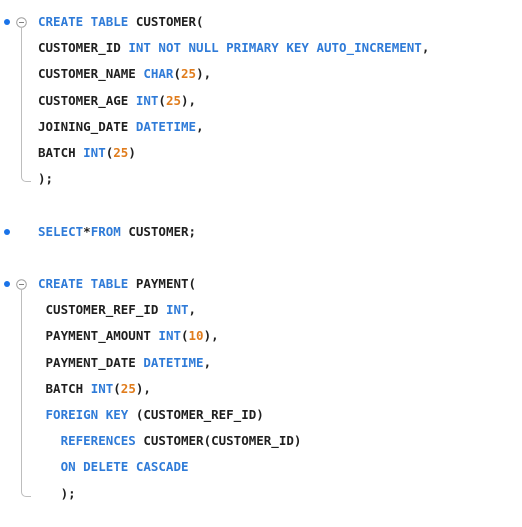  I want to click on sql-keyword: INT NOT NULL PRIMARY KEY AUTO_INCREMENT, so click(275, 48).